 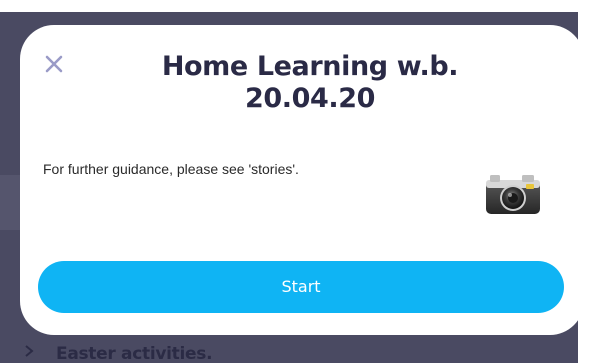 I want to click on page-top-edge, so click(x=295, y=6).